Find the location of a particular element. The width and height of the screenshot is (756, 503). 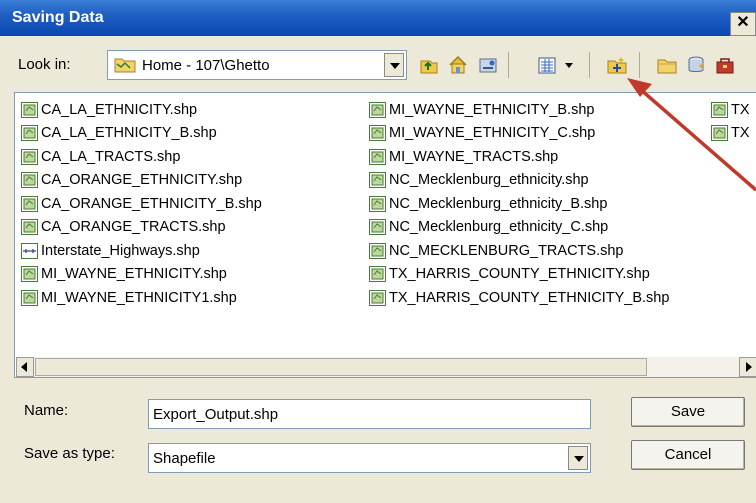

view-dropdown-icon is located at coordinates (569, 65).